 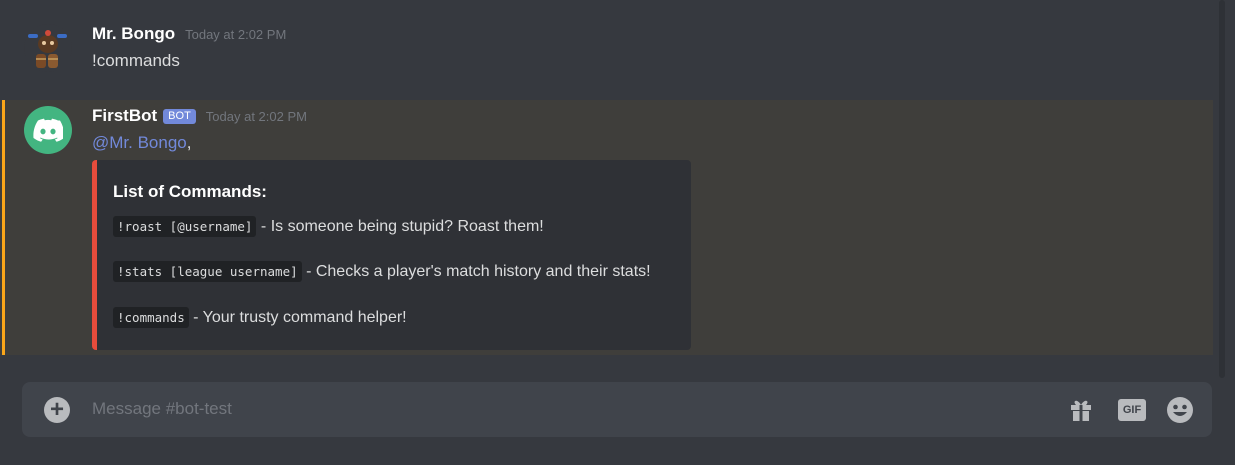 I want to click on gif-button: GIF, so click(x=1132, y=410).